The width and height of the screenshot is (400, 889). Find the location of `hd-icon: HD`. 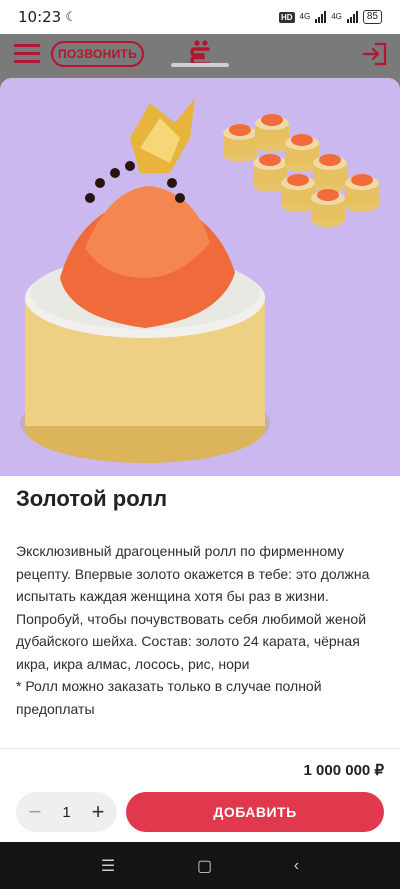

hd-icon: HD is located at coordinates (286, 17).